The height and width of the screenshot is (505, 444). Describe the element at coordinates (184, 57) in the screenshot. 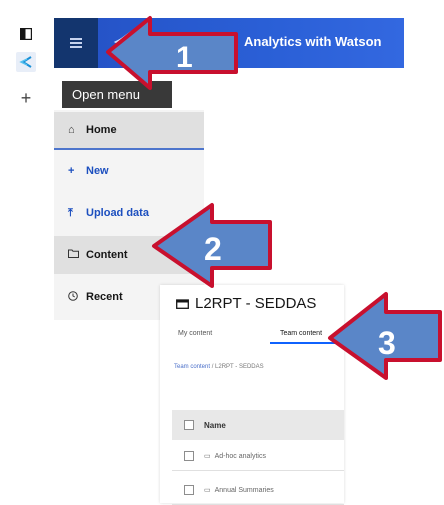

I see `annotation-number-1: 1` at that location.